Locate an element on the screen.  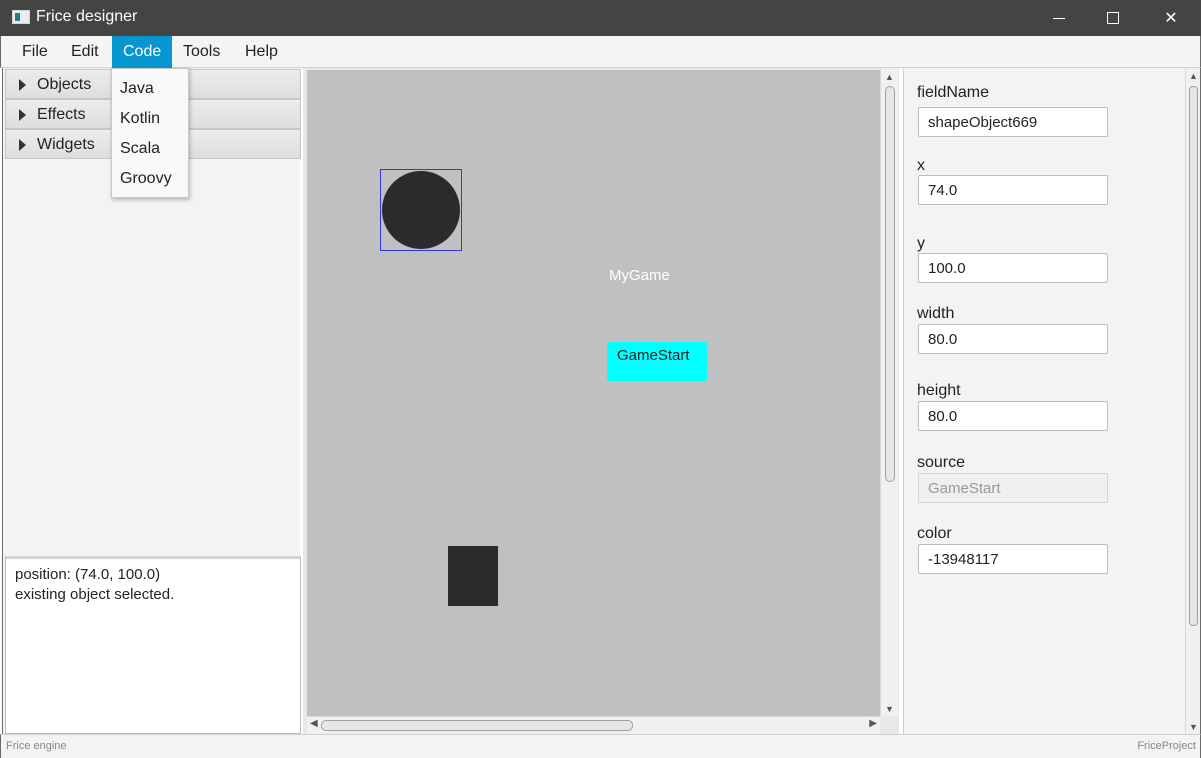
fieldname-input is located at coordinates (1013, 122).